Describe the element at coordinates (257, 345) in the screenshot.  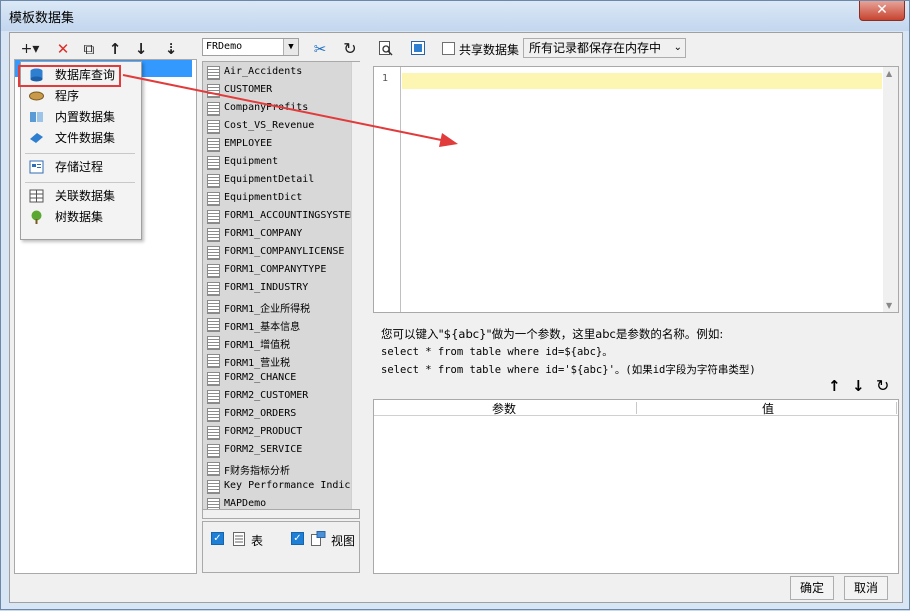
I see `table-name: FORM1_增值税` at that location.